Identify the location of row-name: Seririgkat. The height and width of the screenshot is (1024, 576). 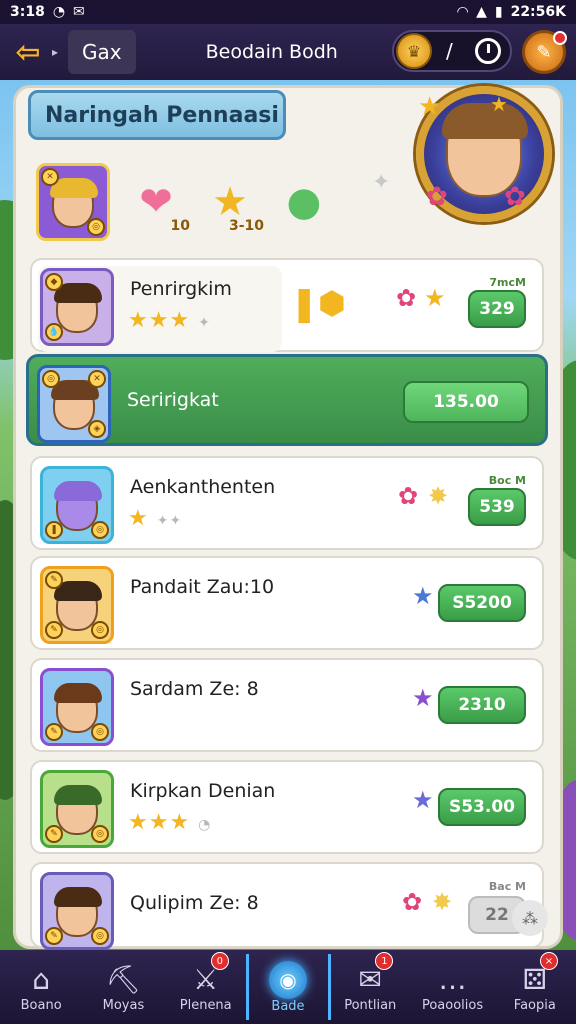
(173, 400).